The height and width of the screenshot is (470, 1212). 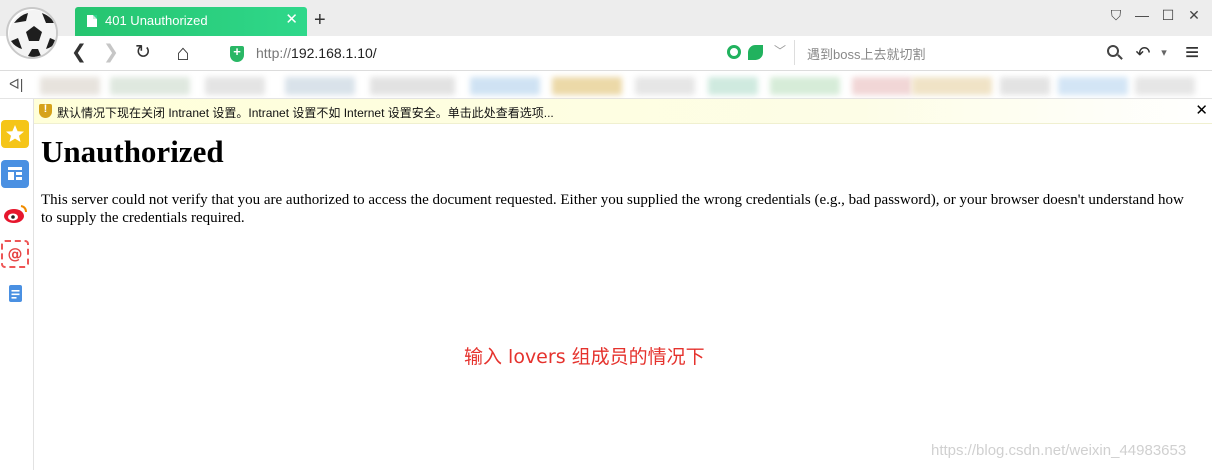 What do you see at coordinates (584, 357) in the screenshot?
I see `annotation-caption: 输入 lovers 组成员的情况下` at bounding box center [584, 357].